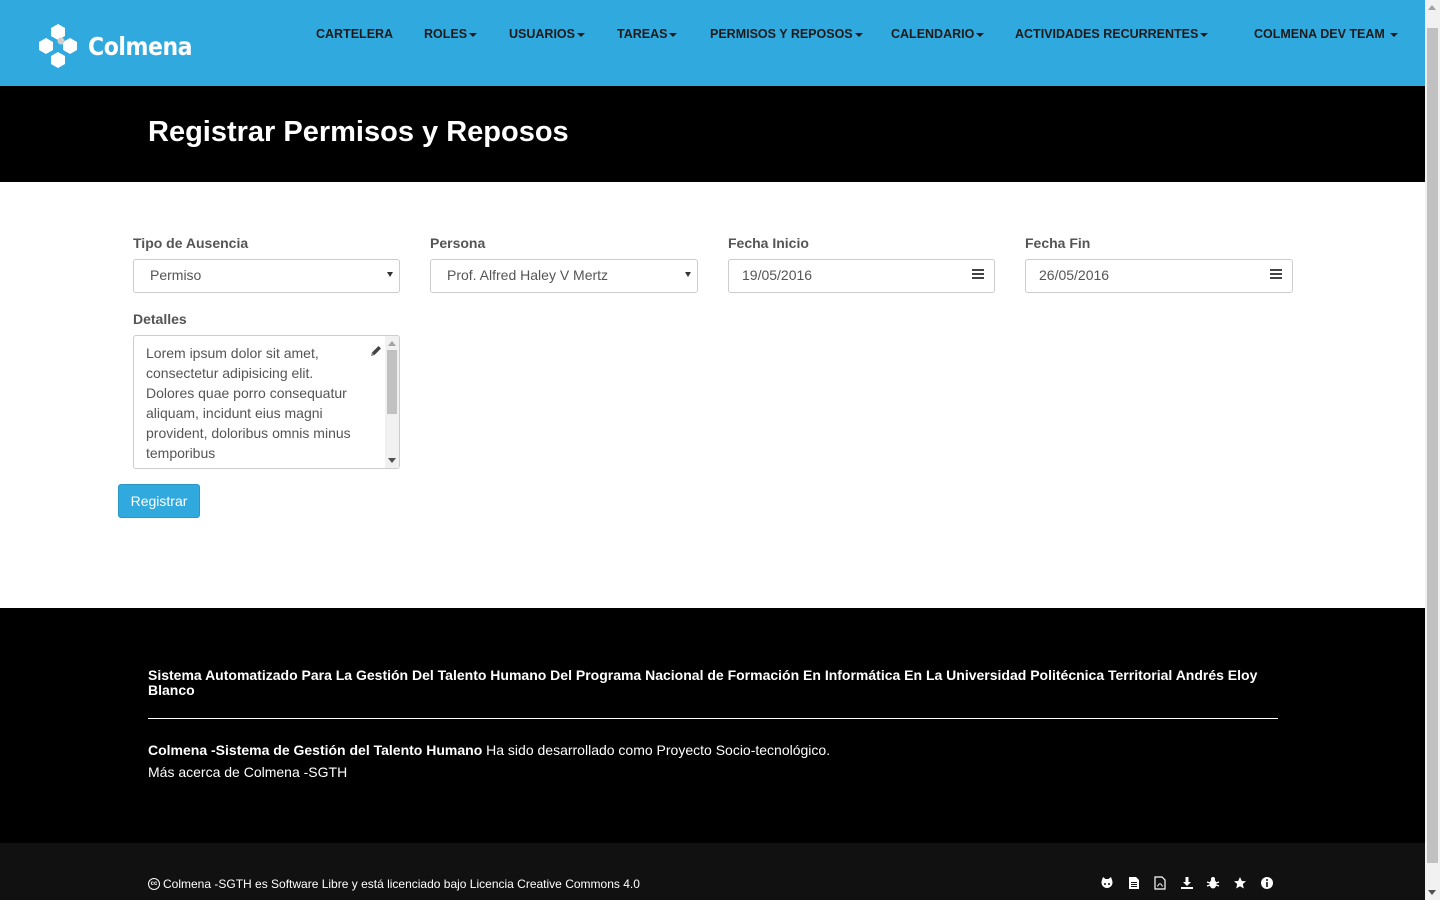 Image resolution: width=1440 pixels, height=900 pixels. Describe the element at coordinates (1074, 275) in the screenshot. I see `fecha-fin-value: 26/05/2016` at that location.